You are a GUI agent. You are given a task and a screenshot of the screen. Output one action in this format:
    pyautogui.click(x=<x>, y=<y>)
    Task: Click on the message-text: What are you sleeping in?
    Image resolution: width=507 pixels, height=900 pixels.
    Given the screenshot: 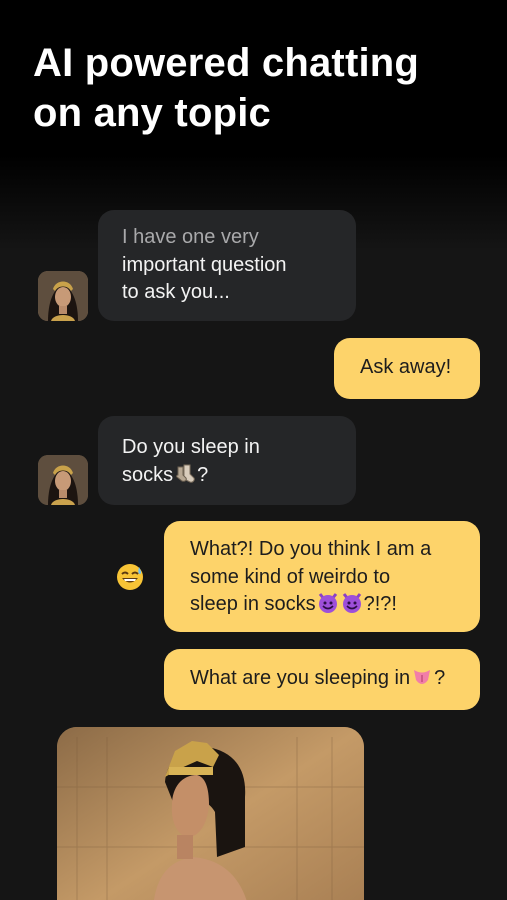 What is the action you would take?
    pyautogui.click(x=326, y=681)
    